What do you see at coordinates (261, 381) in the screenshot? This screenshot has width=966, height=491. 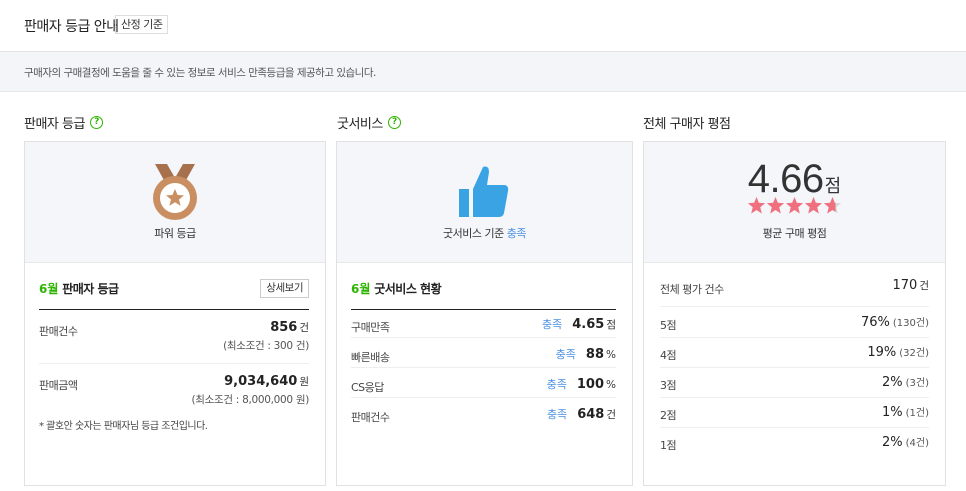 I see `sales-amount-number: 9,034,640` at bounding box center [261, 381].